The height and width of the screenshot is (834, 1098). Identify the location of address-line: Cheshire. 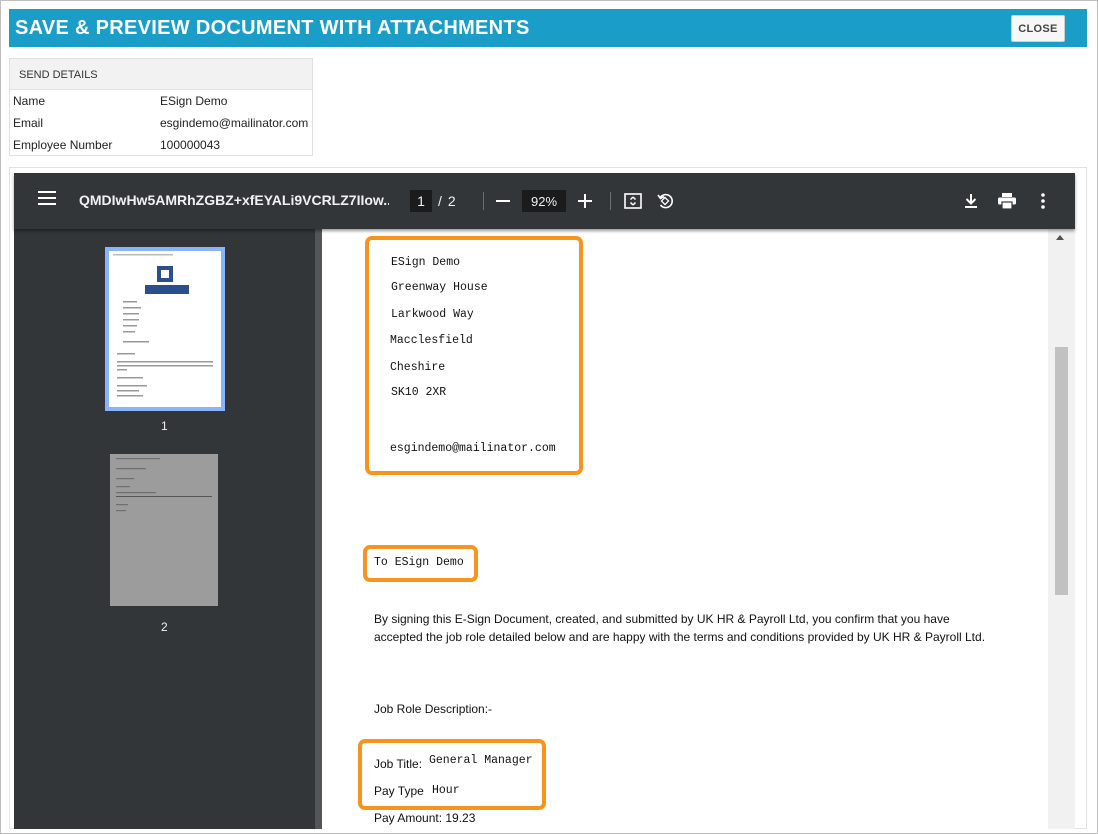
(418, 367).